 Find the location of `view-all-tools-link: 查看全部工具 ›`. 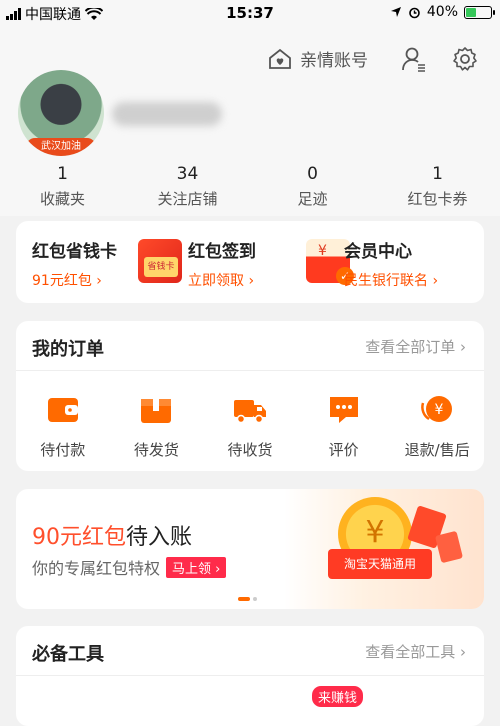

view-all-tools-link: 查看全部工具 › is located at coordinates (415, 651).